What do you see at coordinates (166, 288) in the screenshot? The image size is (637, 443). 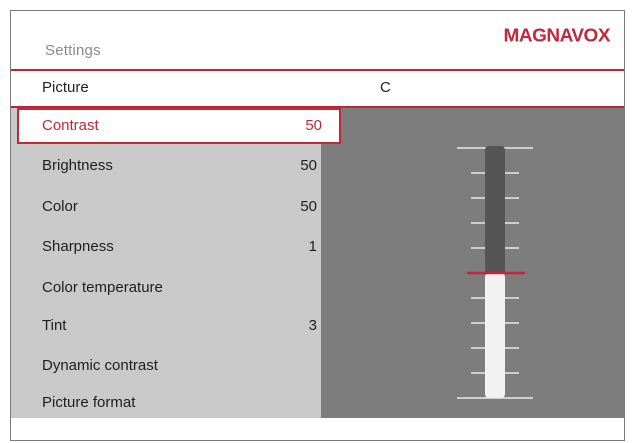 I see `menu-item-color-temperature: Color temperature` at bounding box center [166, 288].